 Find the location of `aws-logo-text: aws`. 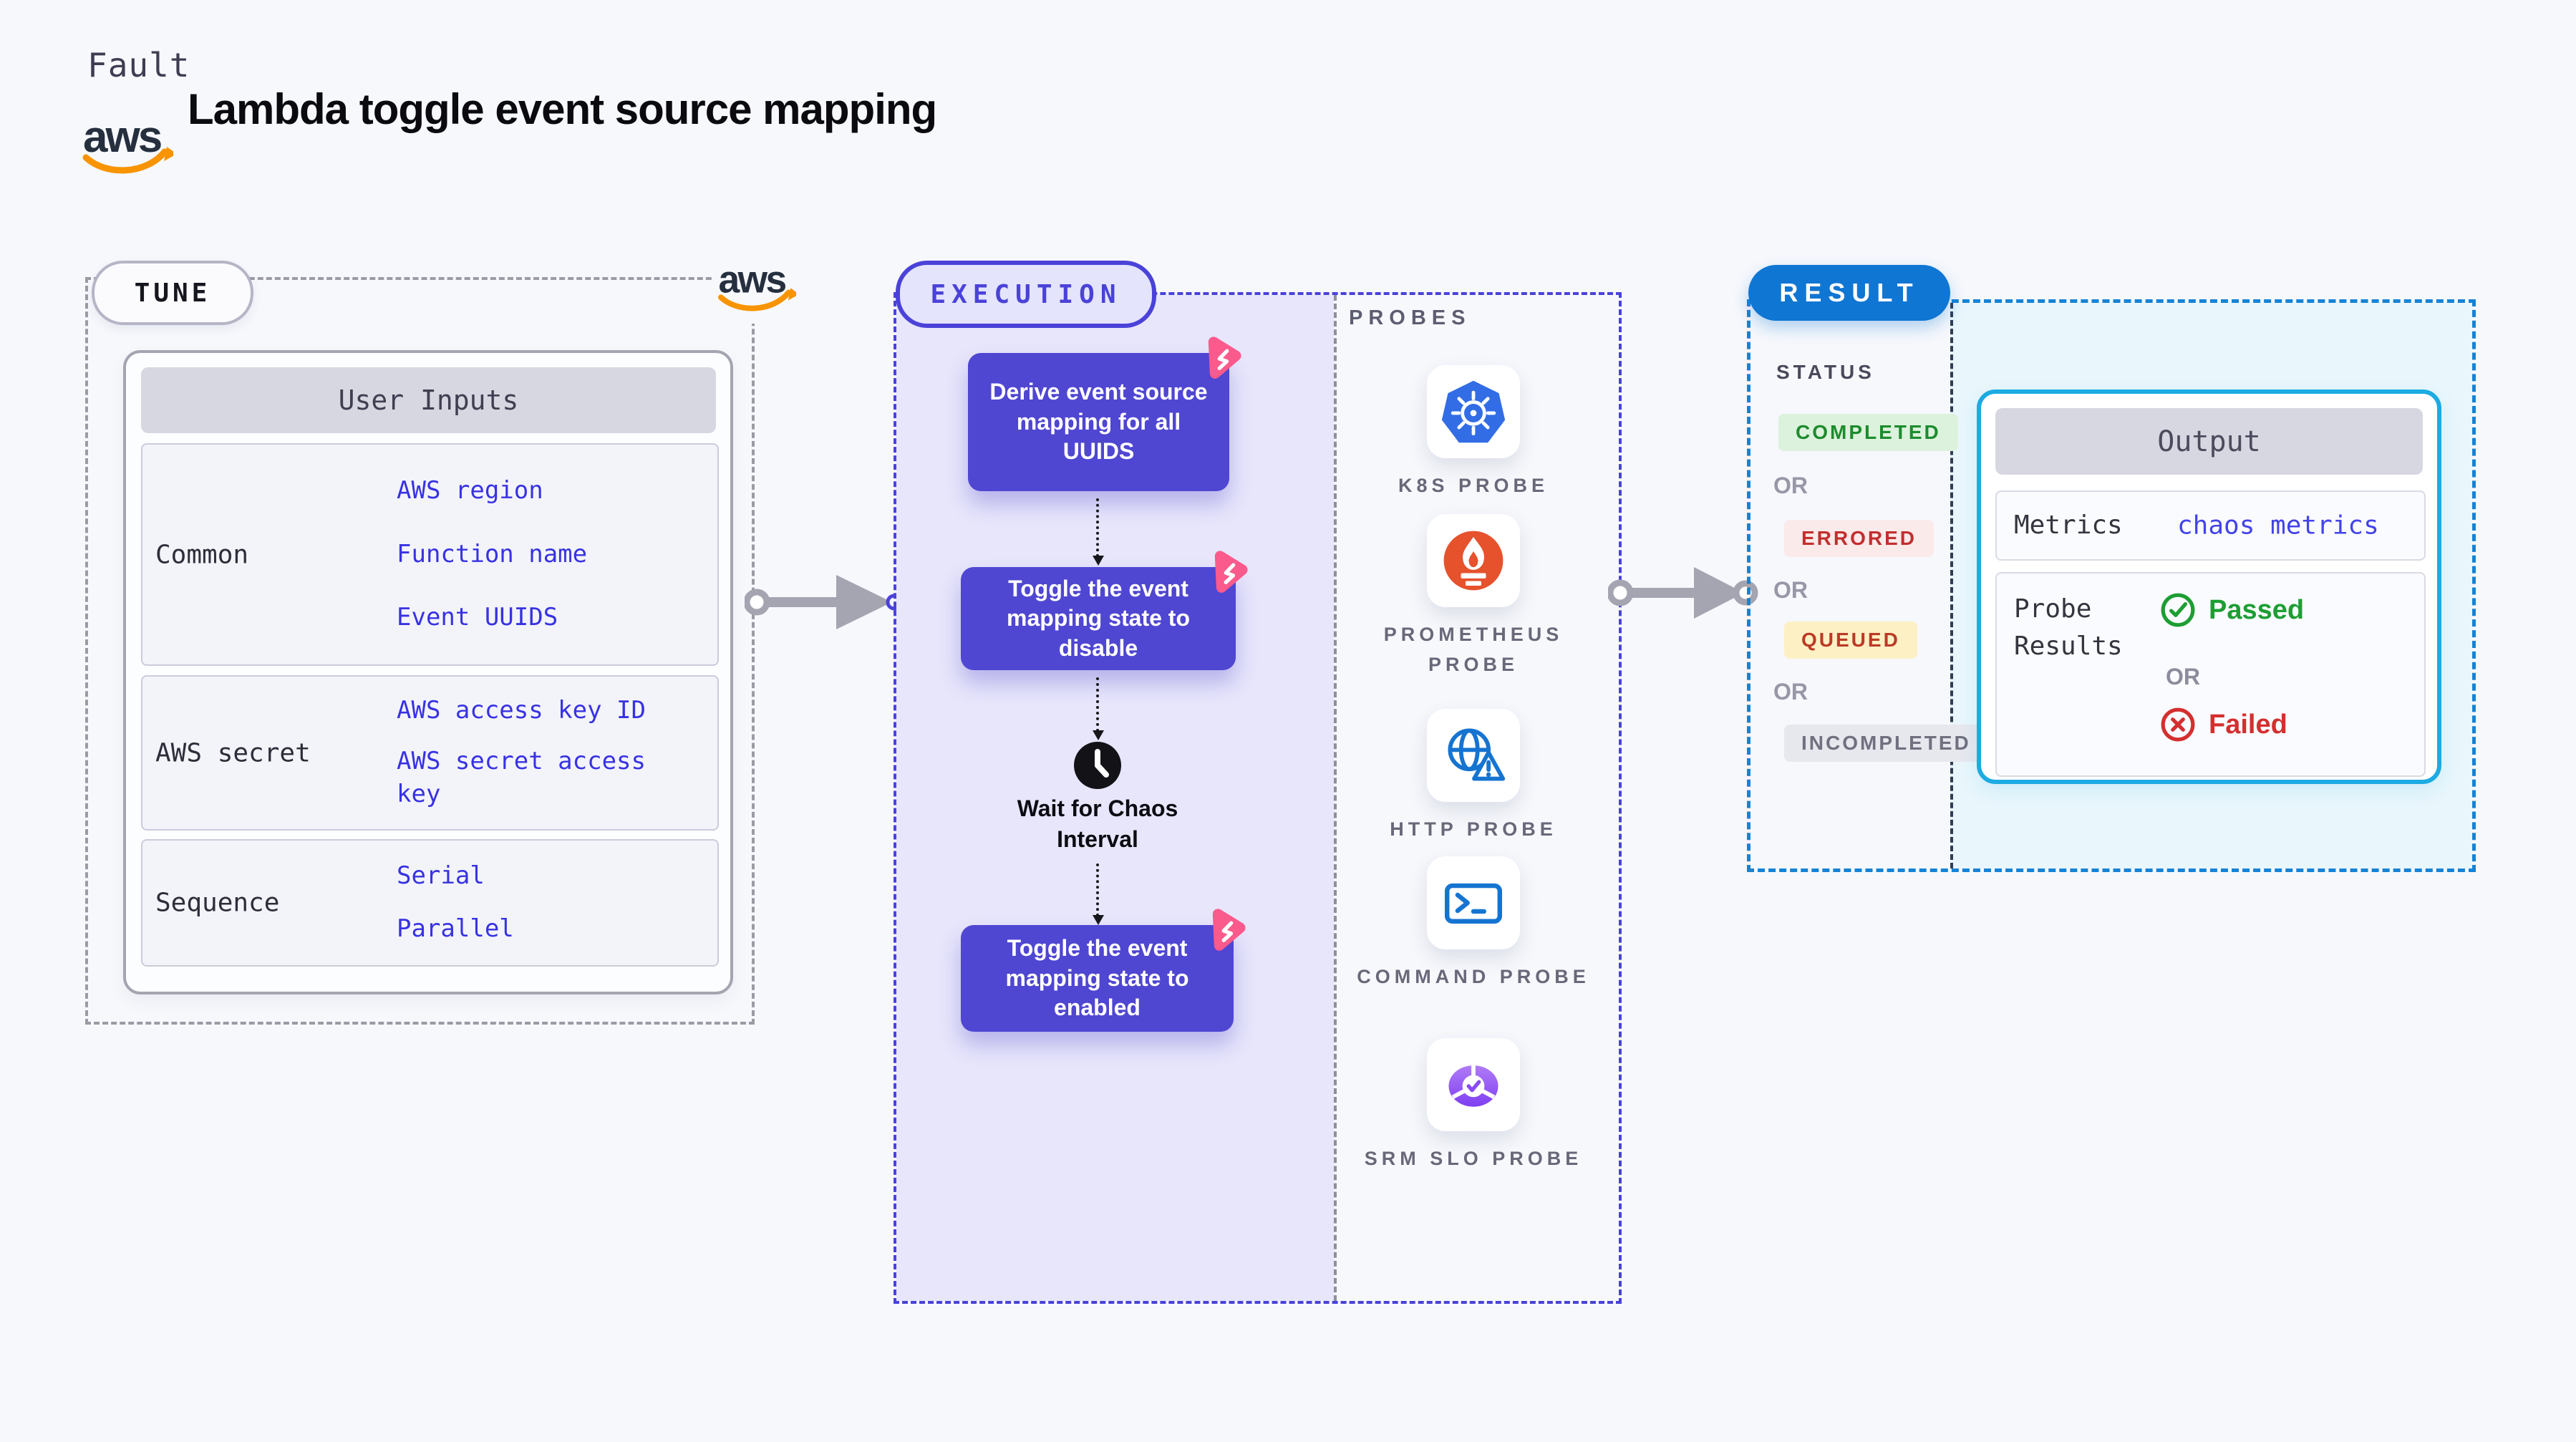

aws-logo-text: aws is located at coordinates (122, 137).